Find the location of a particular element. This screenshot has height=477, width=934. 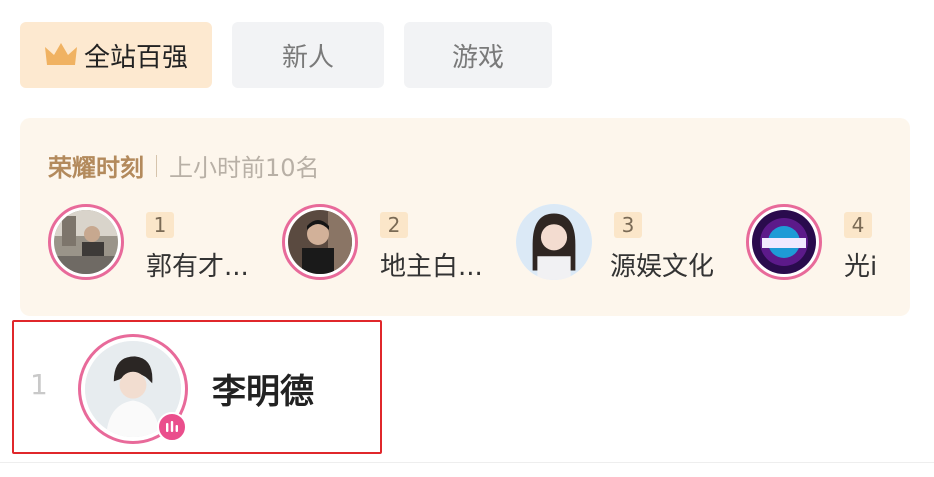

honor-header: 荣耀时刻 上小时前10名 is located at coordinates (184, 165).